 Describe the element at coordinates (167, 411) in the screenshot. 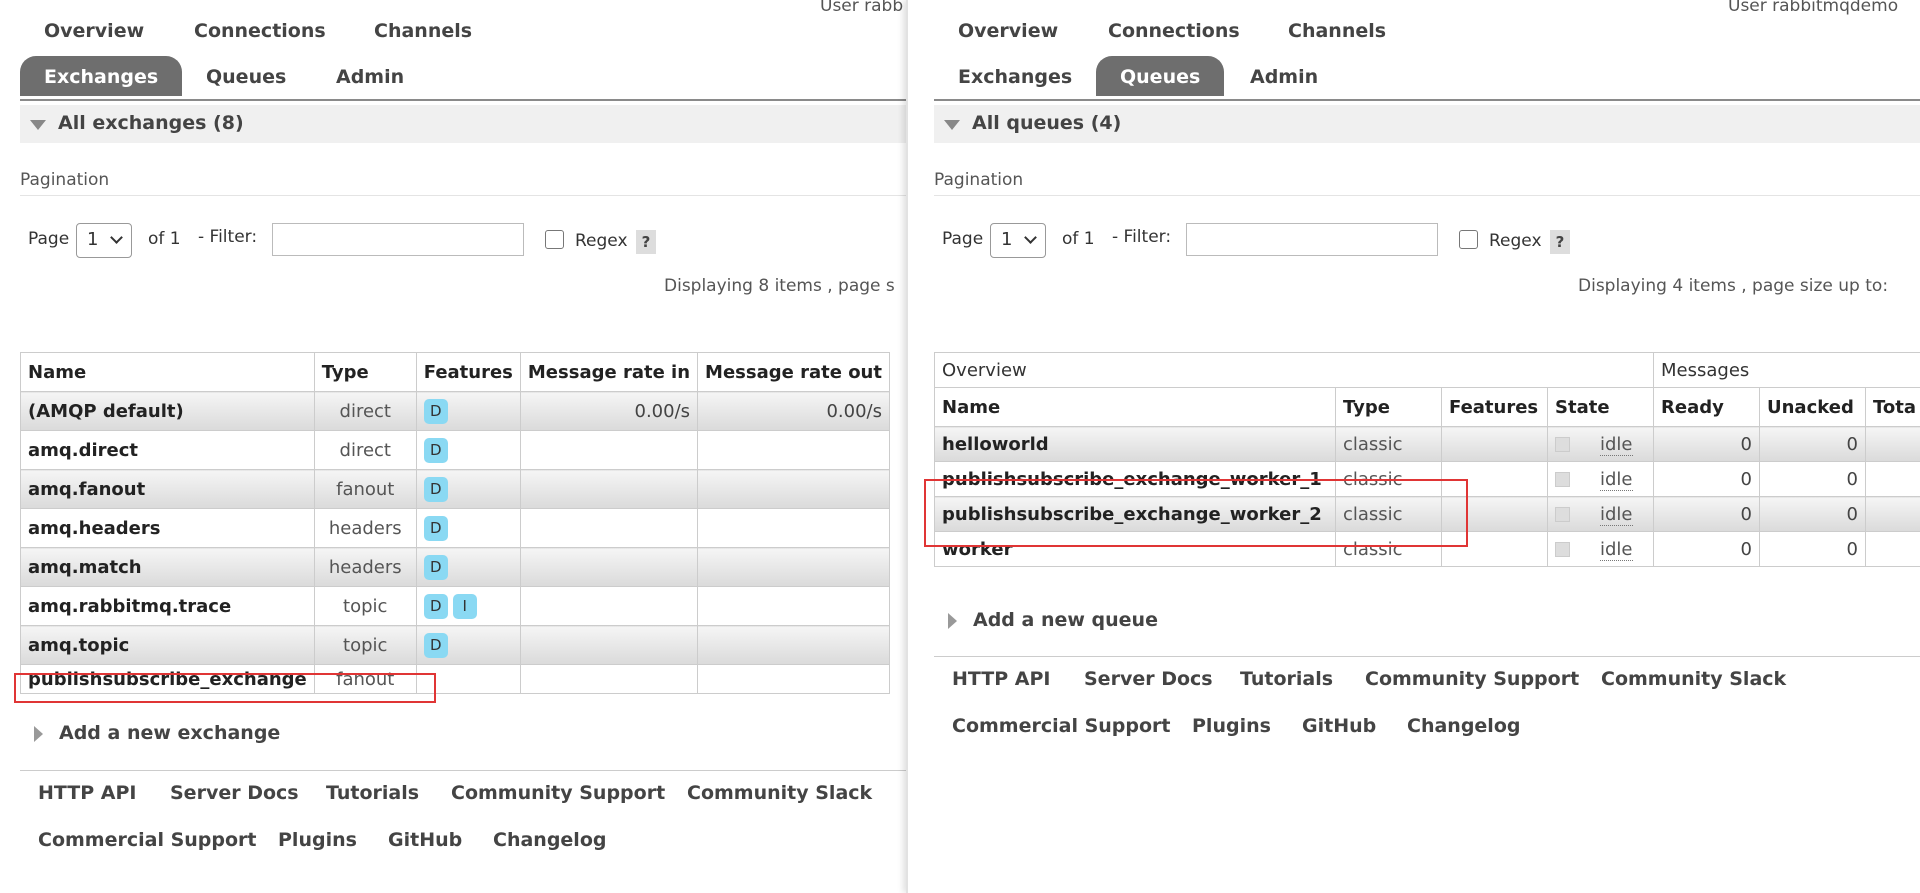

I see `exchange-name: (AMQP default)` at that location.